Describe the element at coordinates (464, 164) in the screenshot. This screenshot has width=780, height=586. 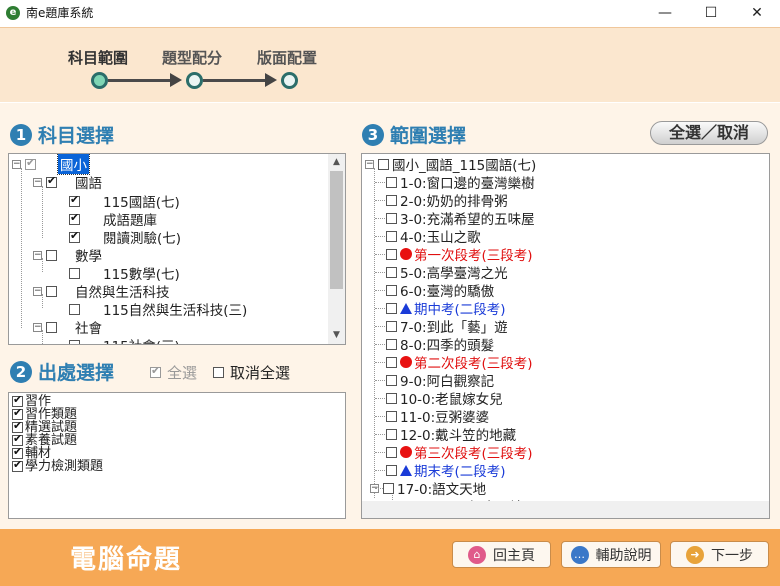
I see `tree-root-label: 國小_國語_115國語(七)` at that location.